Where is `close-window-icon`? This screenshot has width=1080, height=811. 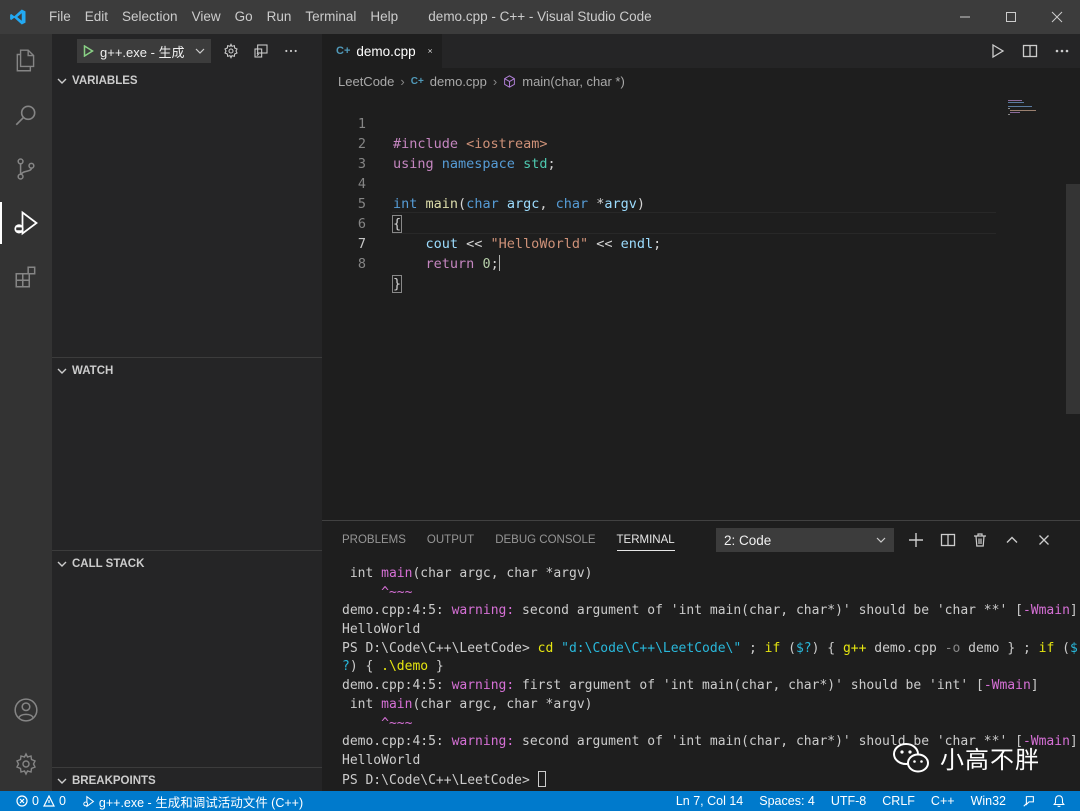
close-window-icon is located at coordinates (1057, 17).